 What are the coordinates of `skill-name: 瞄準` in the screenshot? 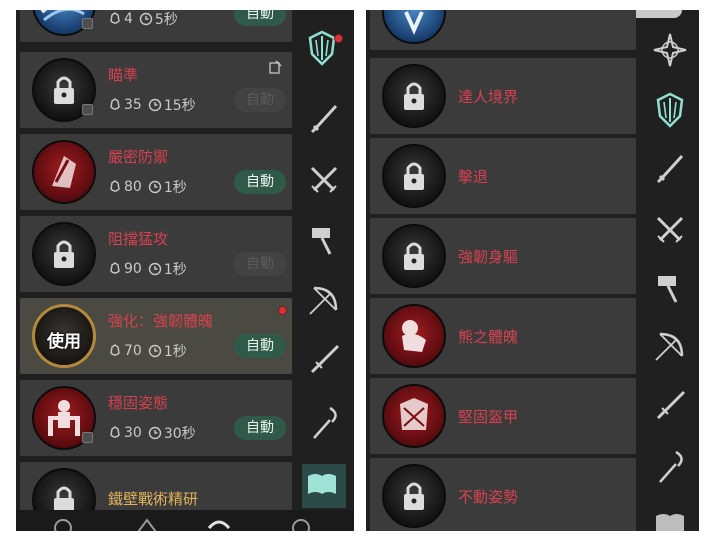 It's located at (123, 75).